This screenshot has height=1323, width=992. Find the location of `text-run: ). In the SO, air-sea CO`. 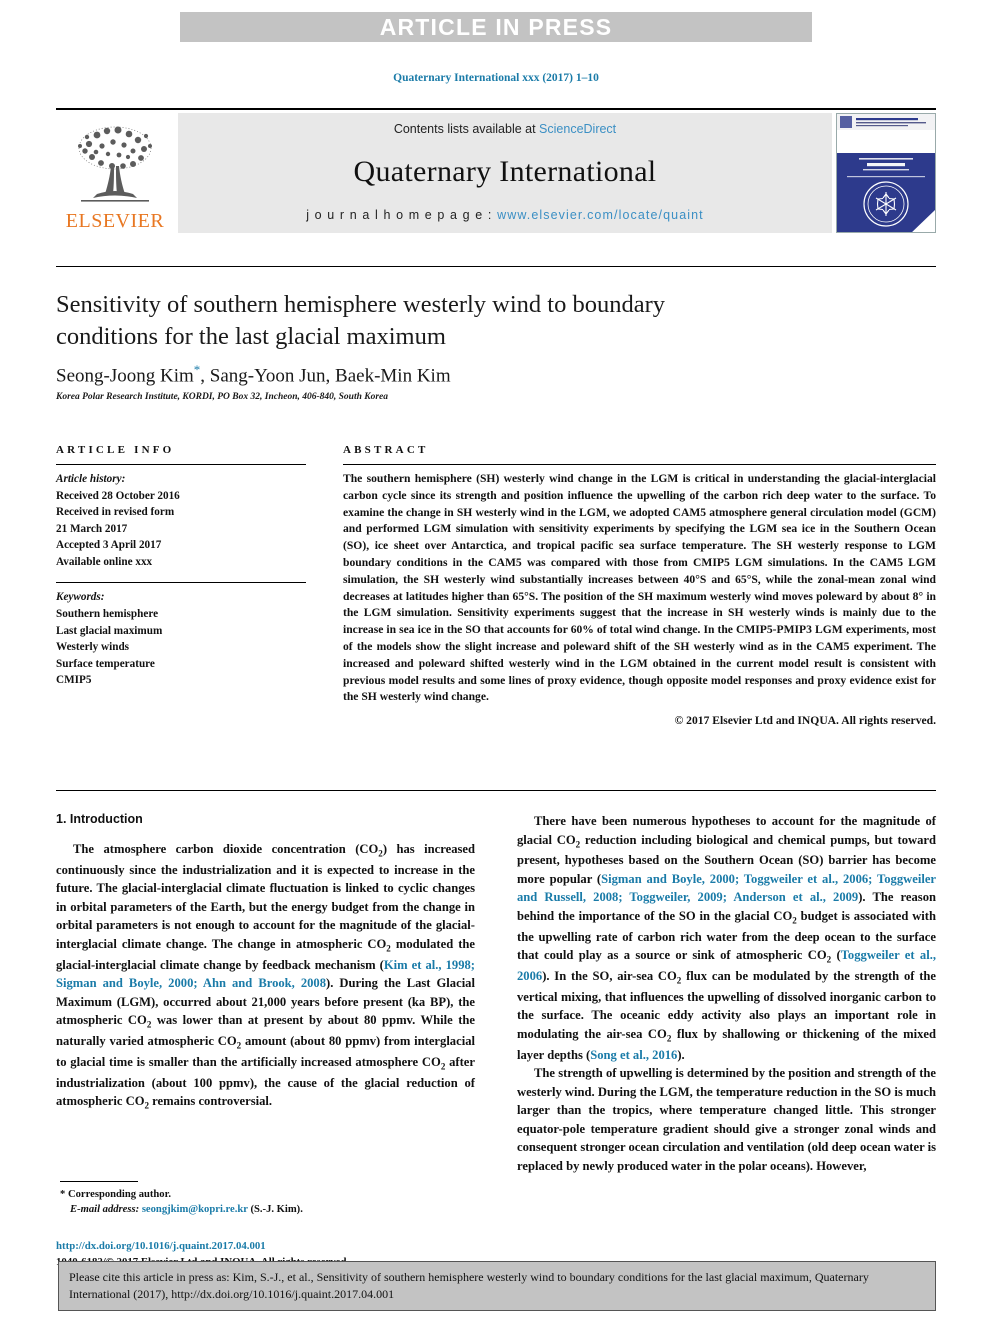

text-run: ). In the SO, air-sea CO is located at coordinates (609, 976).